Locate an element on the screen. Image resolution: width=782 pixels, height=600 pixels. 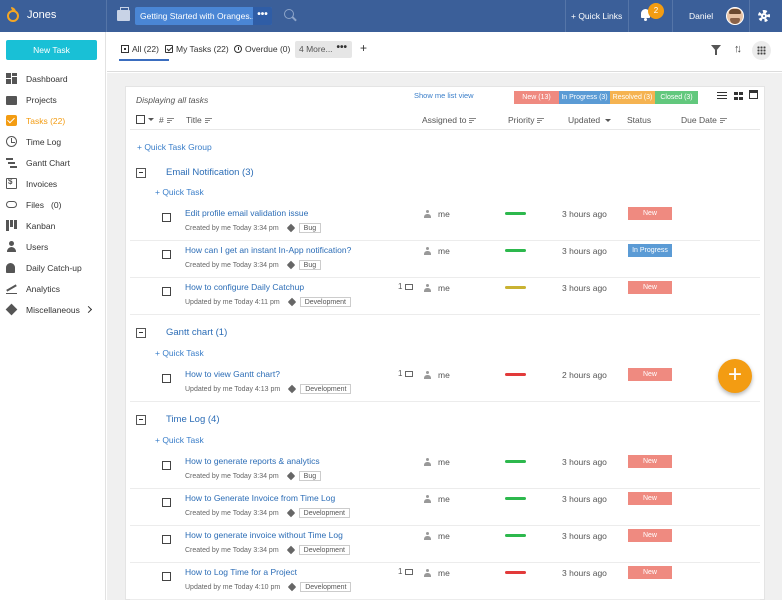
task-title-link: How to Generate Invoice from Time Log is located at coordinates (260, 498).